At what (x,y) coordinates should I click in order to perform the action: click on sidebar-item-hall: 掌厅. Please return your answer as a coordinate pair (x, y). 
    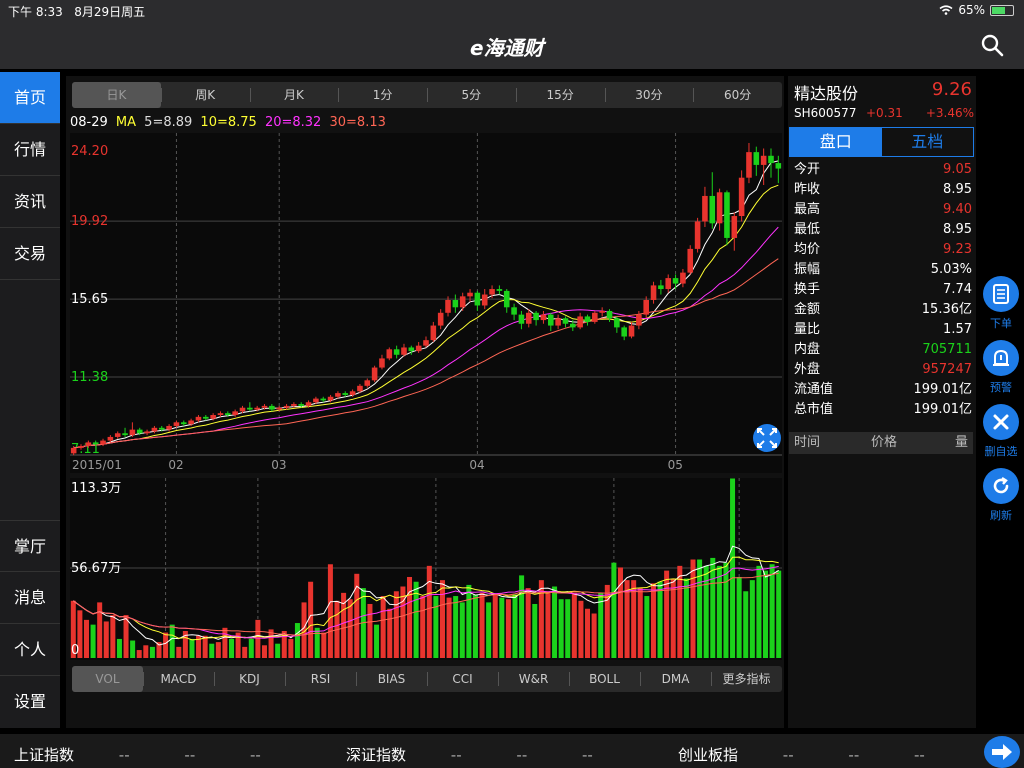
    Looking at the image, I should click on (30, 546).